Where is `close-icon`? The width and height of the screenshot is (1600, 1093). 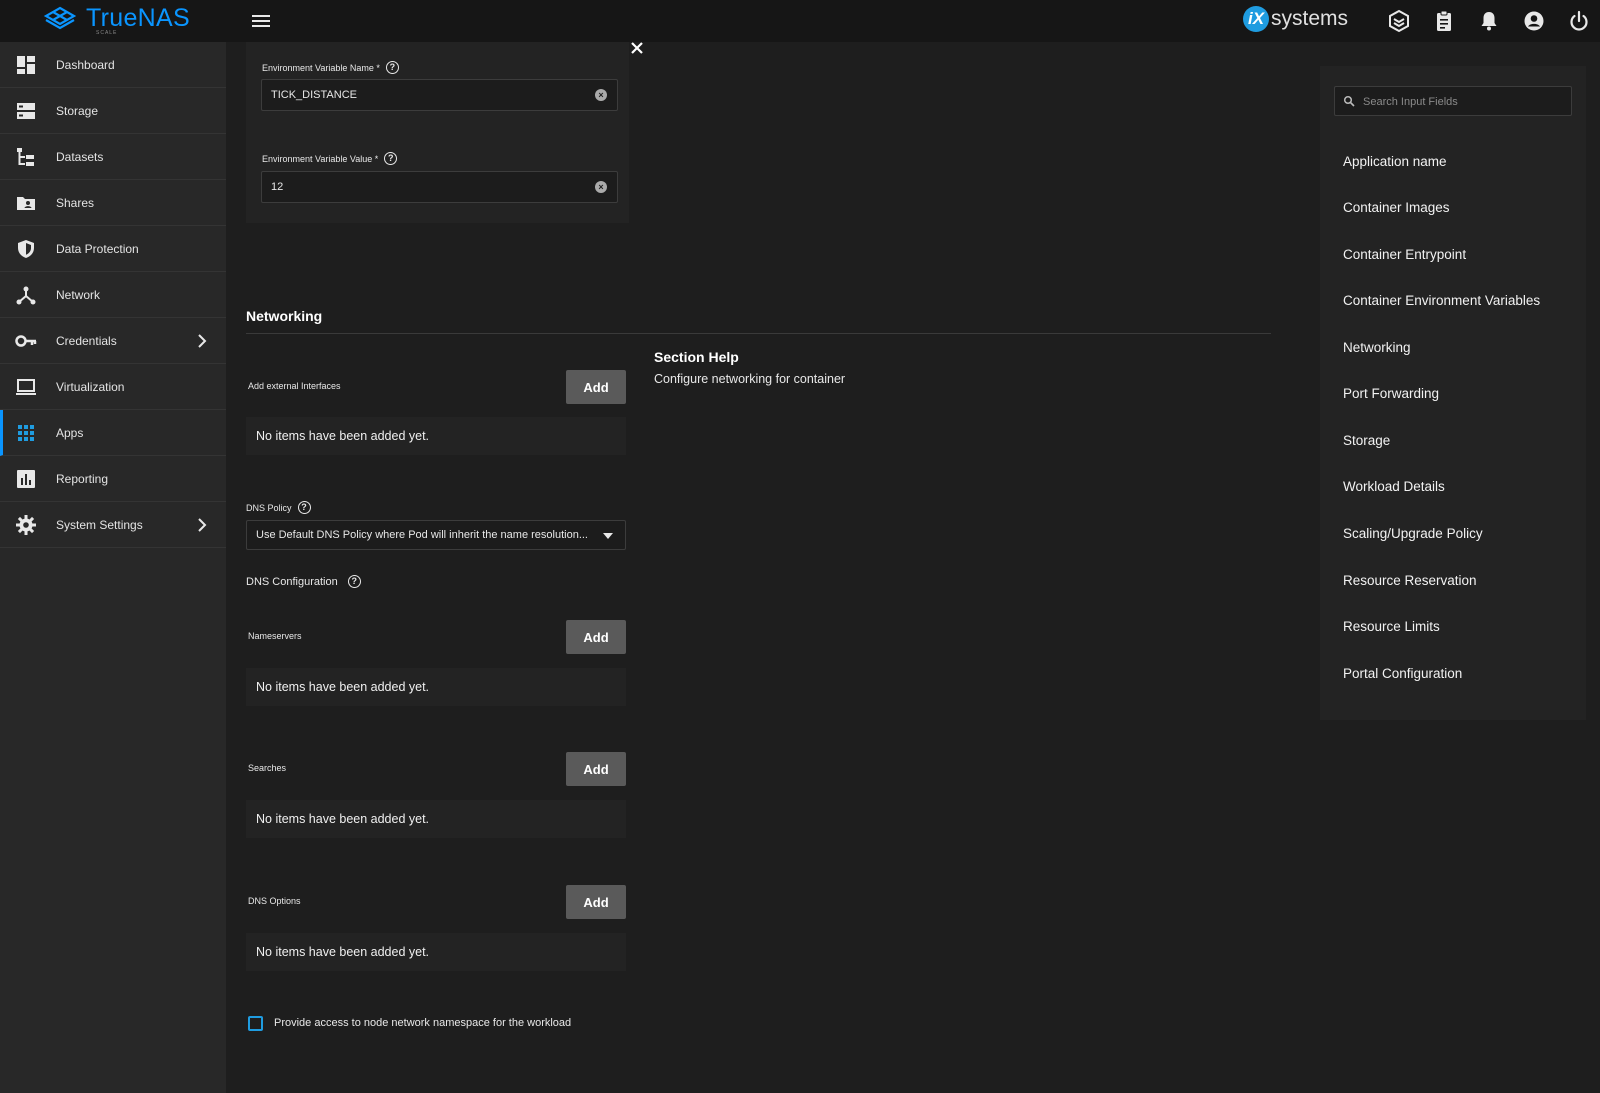 close-icon is located at coordinates (637, 48).